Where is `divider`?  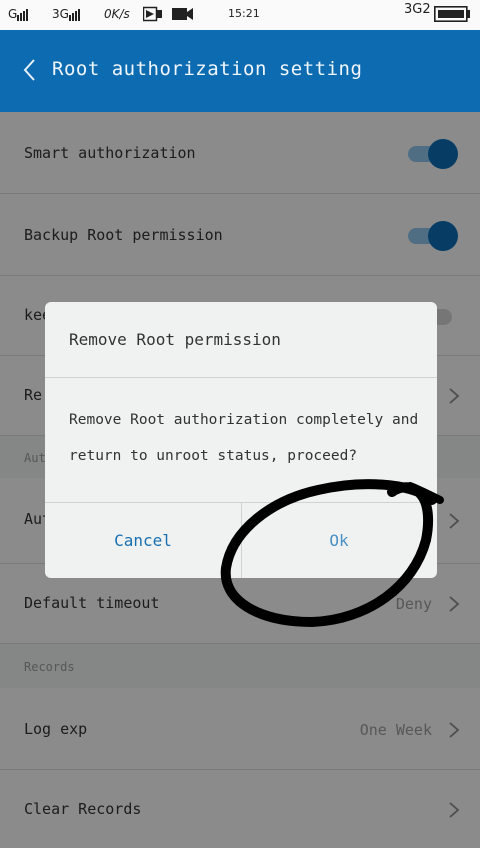
divider is located at coordinates (241, 377).